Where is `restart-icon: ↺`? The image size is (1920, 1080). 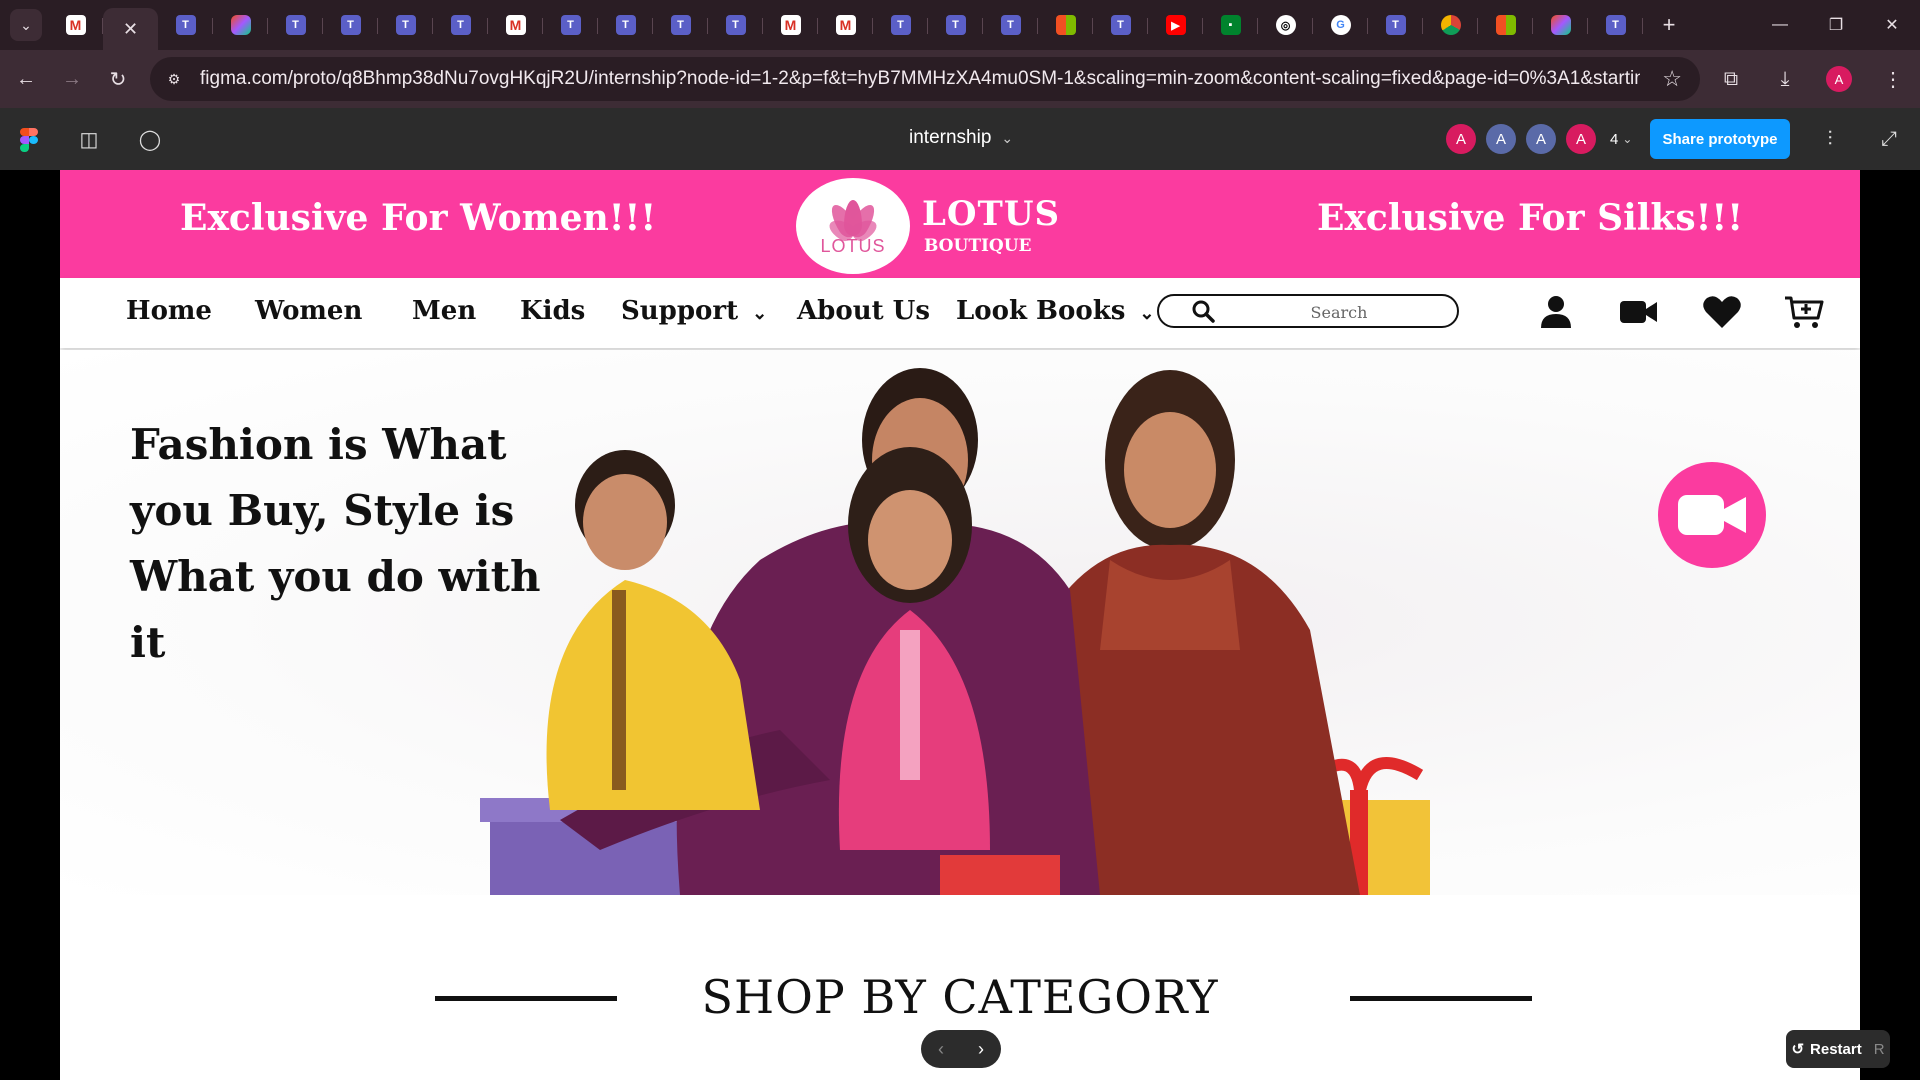
restart-icon: ↺ is located at coordinates (1798, 1049).